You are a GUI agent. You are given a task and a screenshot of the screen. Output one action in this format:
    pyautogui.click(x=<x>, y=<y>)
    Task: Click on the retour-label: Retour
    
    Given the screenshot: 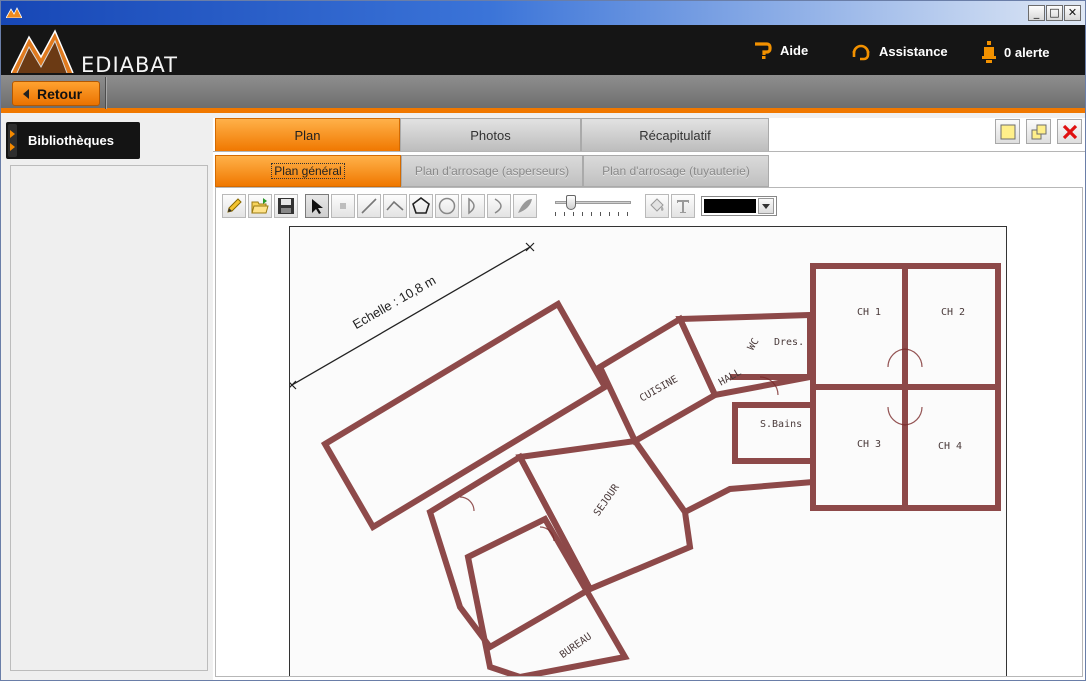 What is the action you would take?
    pyautogui.click(x=60, y=93)
    